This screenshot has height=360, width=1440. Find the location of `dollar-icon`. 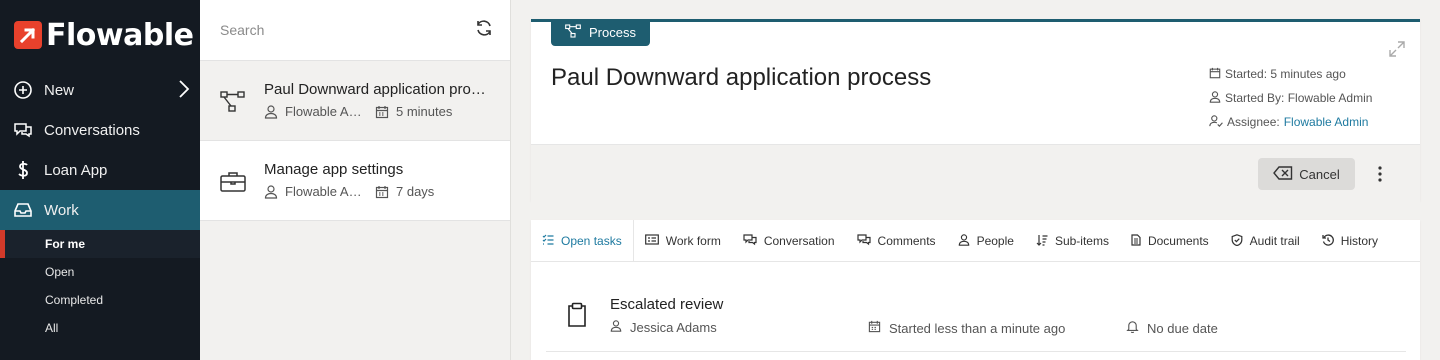

dollar-icon is located at coordinates (23, 170).